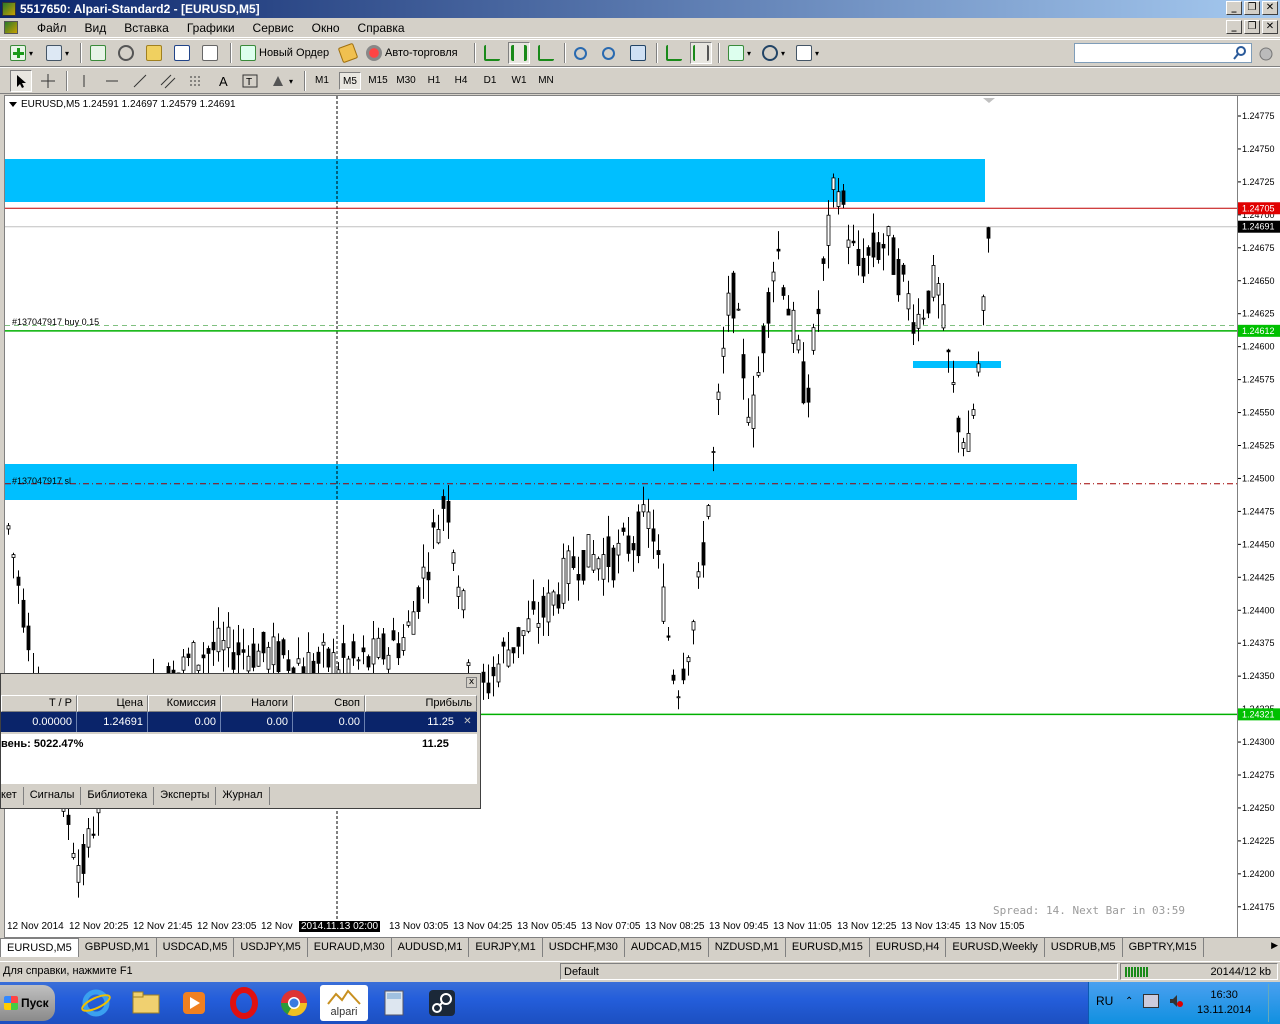 This screenshot has width=1280, height=1024. What do you see at coordinates (667, 947) in the screenshot?
I see `chart-tab-audcad-m15: AUDCAD,M15` at bounding box center [667, 947].